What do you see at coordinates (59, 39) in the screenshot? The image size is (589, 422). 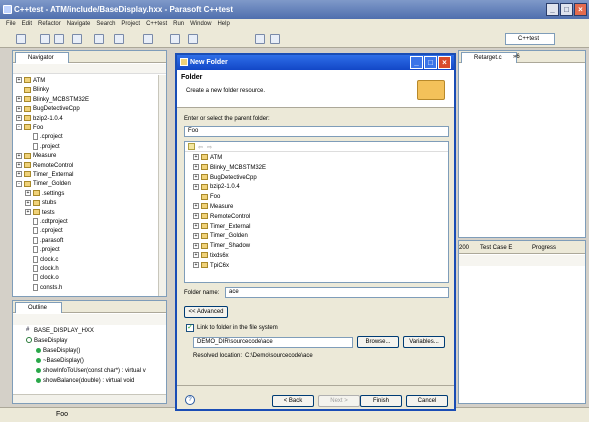 I see `print-icon` at bounding box center [59, 39].